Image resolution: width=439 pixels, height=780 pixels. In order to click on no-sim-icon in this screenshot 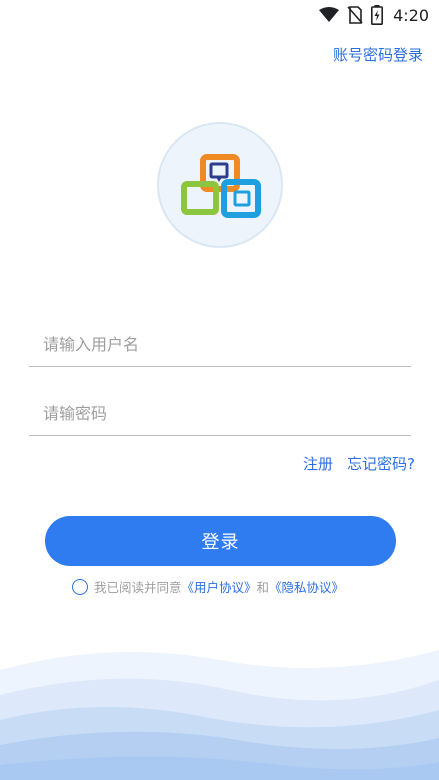, I will do `click(355, 15)`.